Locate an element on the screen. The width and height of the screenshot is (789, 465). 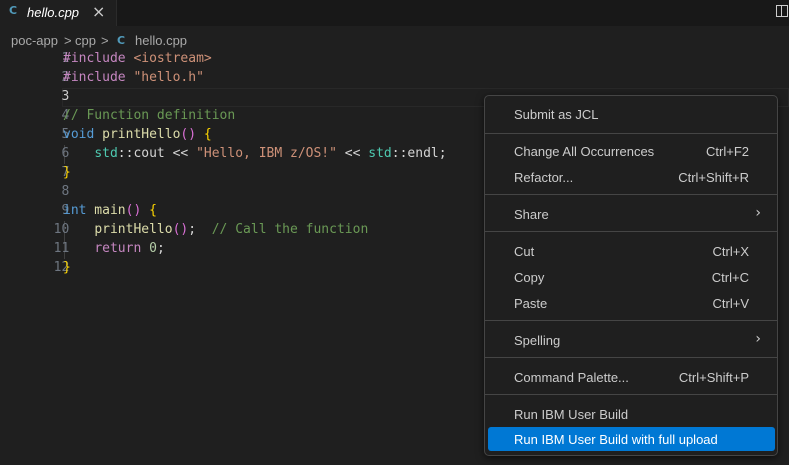
close-icon: × is located at coordinates (98, 11).